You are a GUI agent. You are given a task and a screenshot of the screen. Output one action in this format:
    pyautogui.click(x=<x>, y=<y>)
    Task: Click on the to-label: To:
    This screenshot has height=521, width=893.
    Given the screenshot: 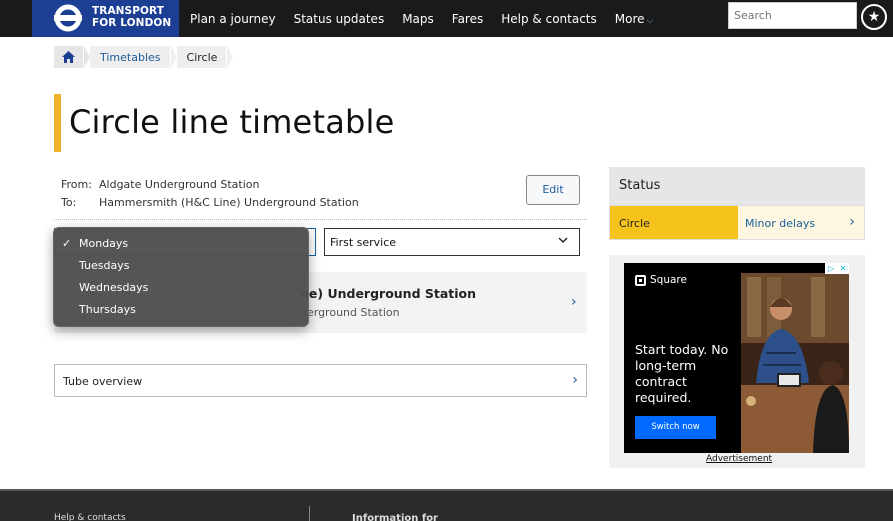 What is the action you would take?
    pyautogui.click(x=69, y=202)
    